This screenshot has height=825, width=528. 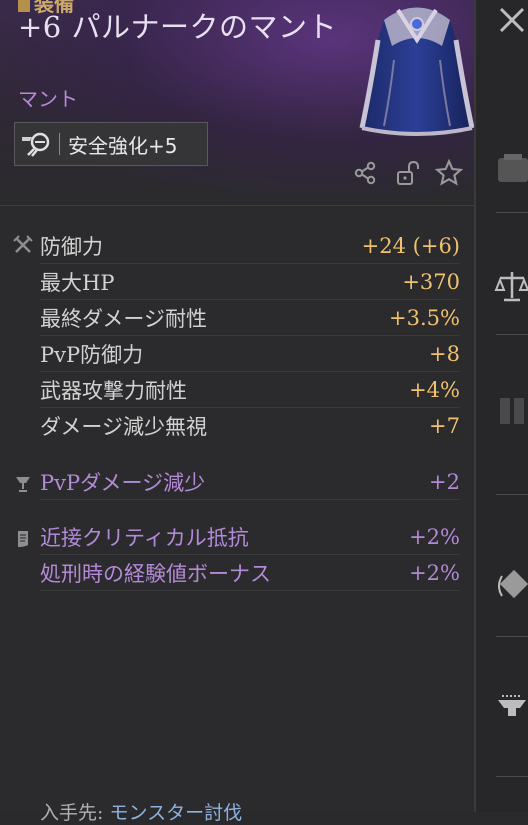 What do you see at coordinates (510, 20) in the screenshot?
I see `close-icon` at bounding box center [510, 20].